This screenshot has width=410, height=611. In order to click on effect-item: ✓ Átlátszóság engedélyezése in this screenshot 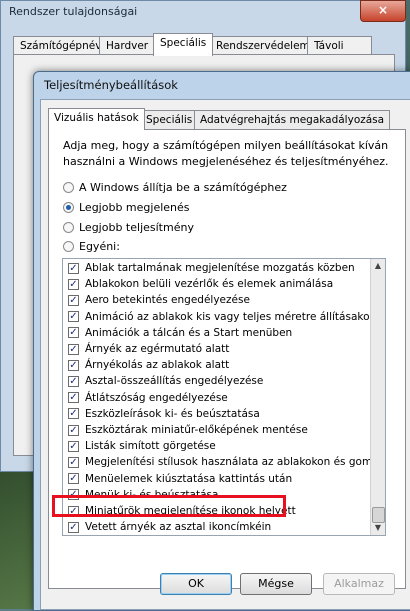, I will do `click(148, 398)`.